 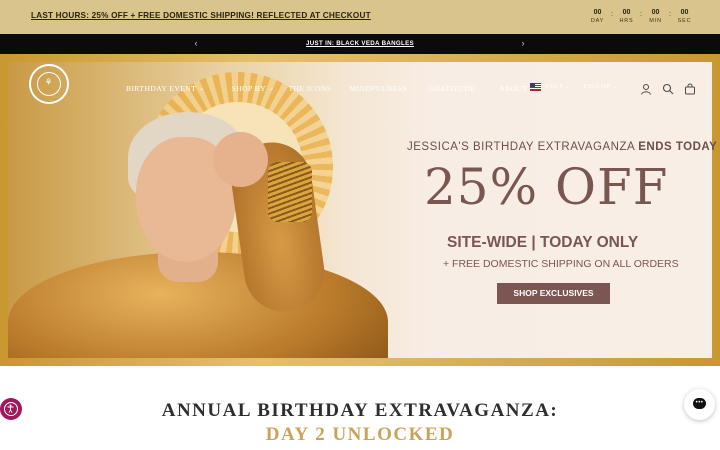 What do you see at coordinates (646, 89) in the screenshot?
I see `account-icon` at bounding box center [646, 89].